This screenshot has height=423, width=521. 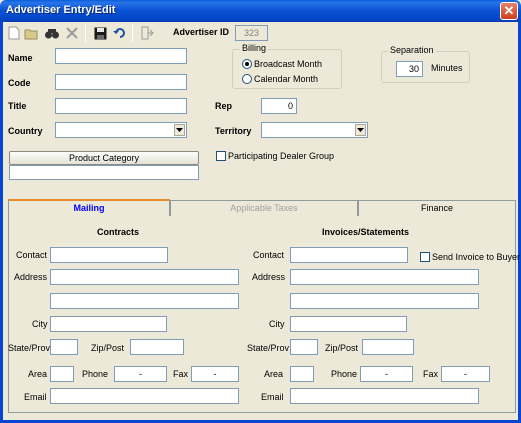 What do you see at coordinates (25, 131) in the screenshot?
I see `country-label: Country` at bounding box center [25, 131].